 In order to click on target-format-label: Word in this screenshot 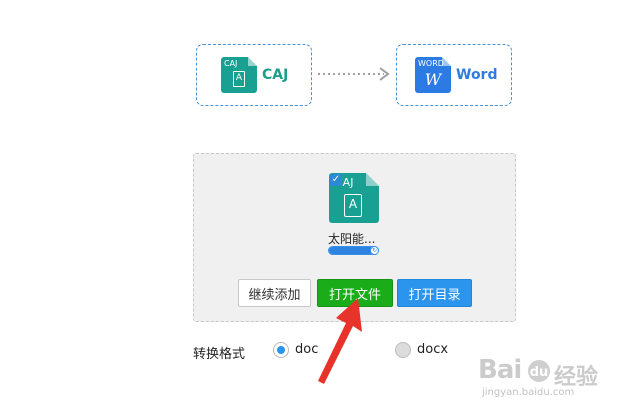, I will do `click(477, 75)`.